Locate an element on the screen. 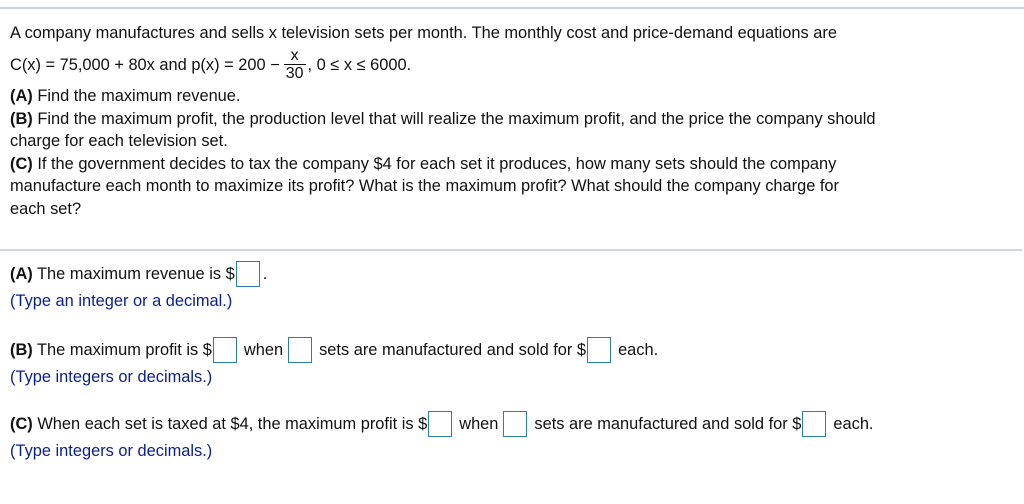 The width and height of the screenshot is (1024, 504). answer-c-hint: (Type integers or decimals.) is located at coordinates (111, 451).